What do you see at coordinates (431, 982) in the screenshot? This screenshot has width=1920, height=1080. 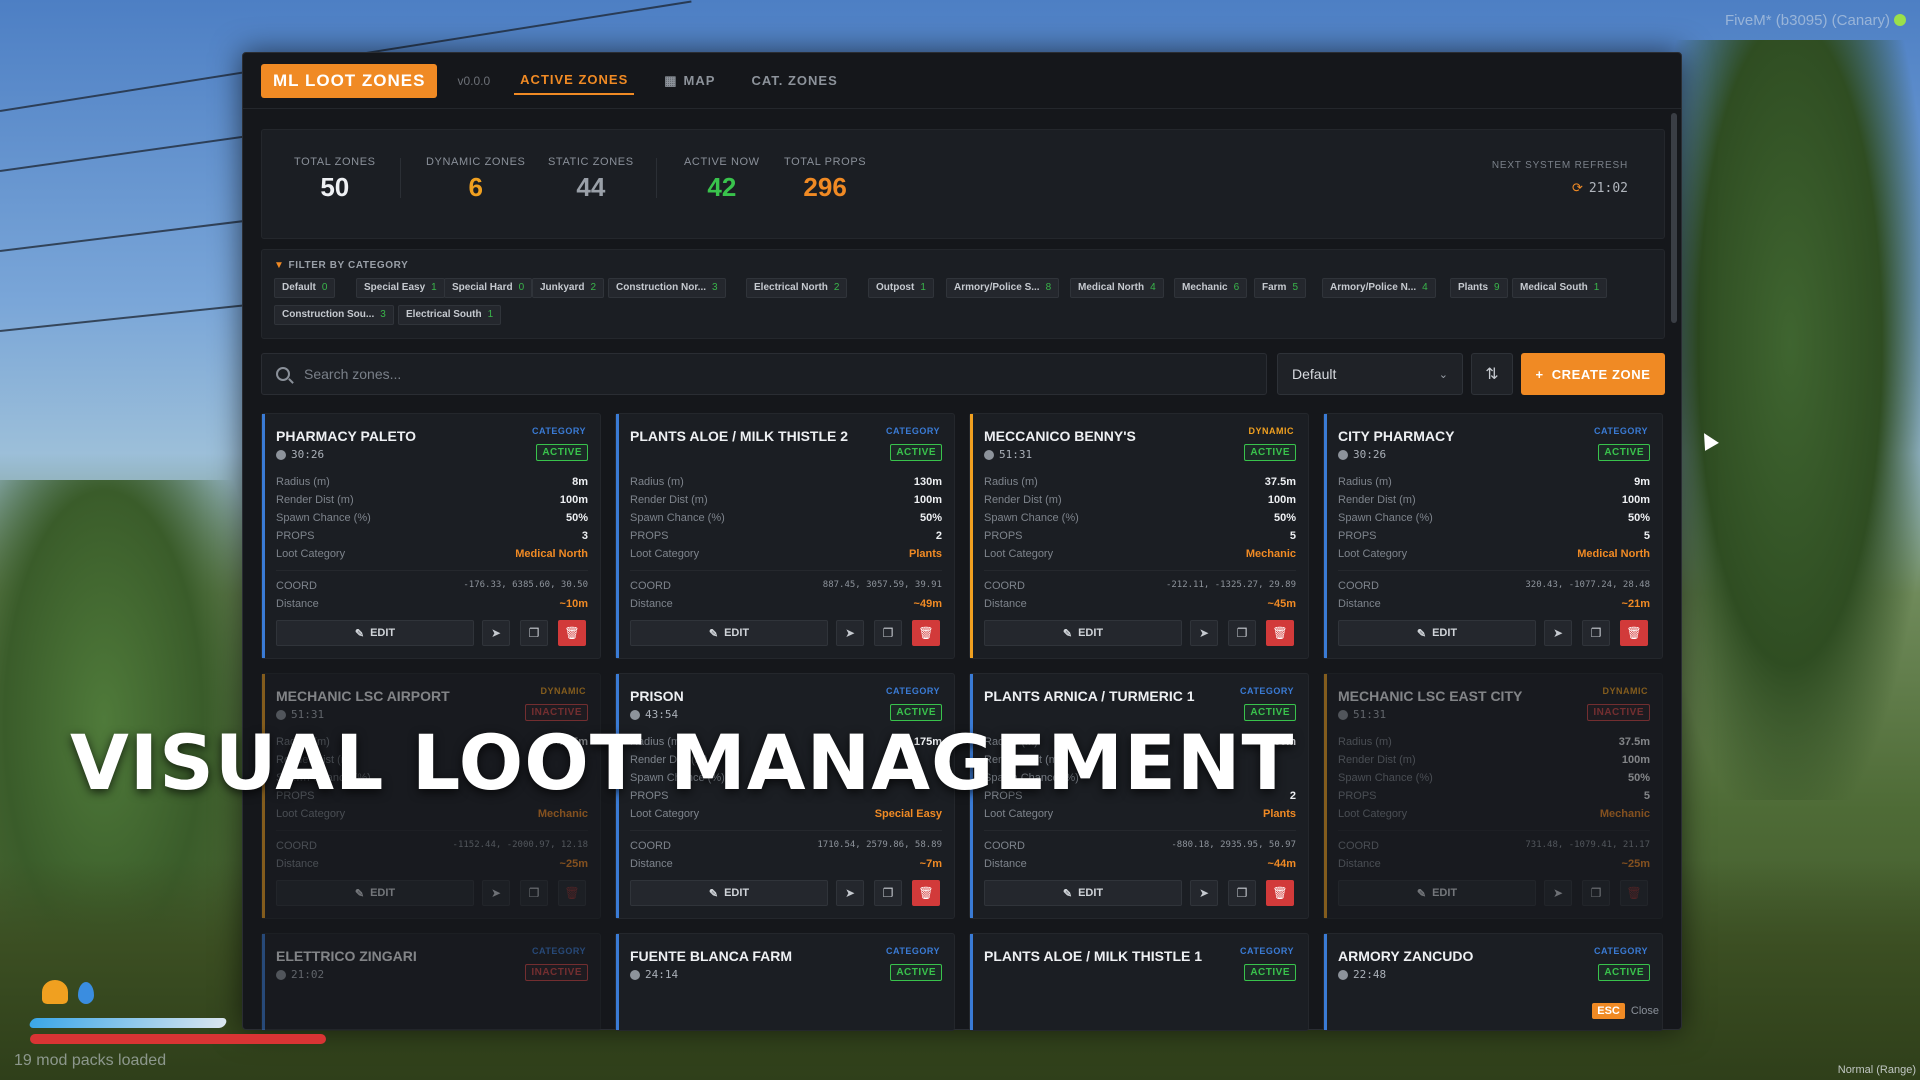 I see `zone-card: ELETTRICO ZINGARI CATEGORY INACTIVE 21:02` at bounding box center [431, 982].